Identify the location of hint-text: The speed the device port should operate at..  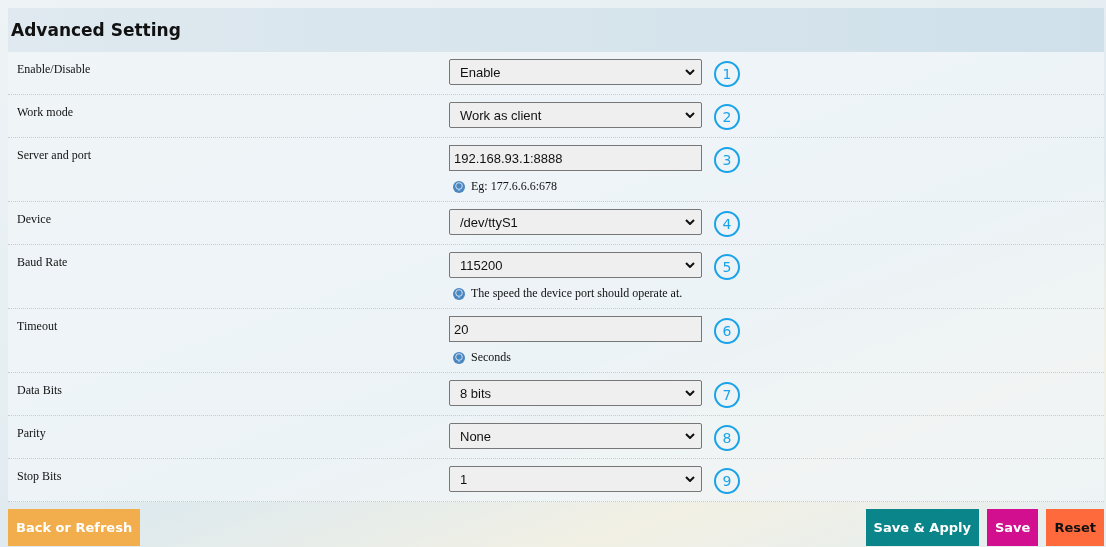
(577, 293).